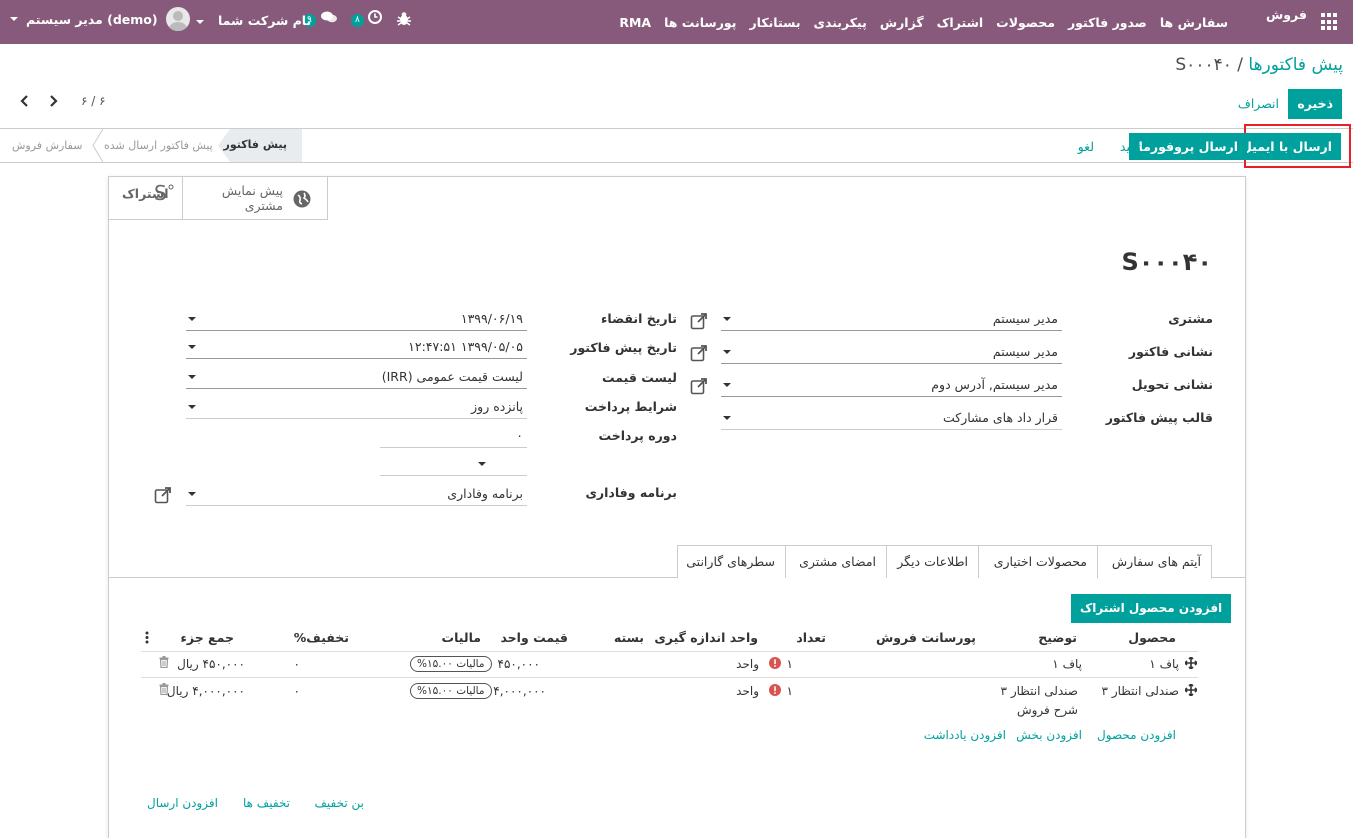 This screenshot has width=1353, height=838. What do you see at coordinates (1049, 735) in the screenshot?
I see `add-section-link: افزودن بخش` at bounding box center [1049, 735].